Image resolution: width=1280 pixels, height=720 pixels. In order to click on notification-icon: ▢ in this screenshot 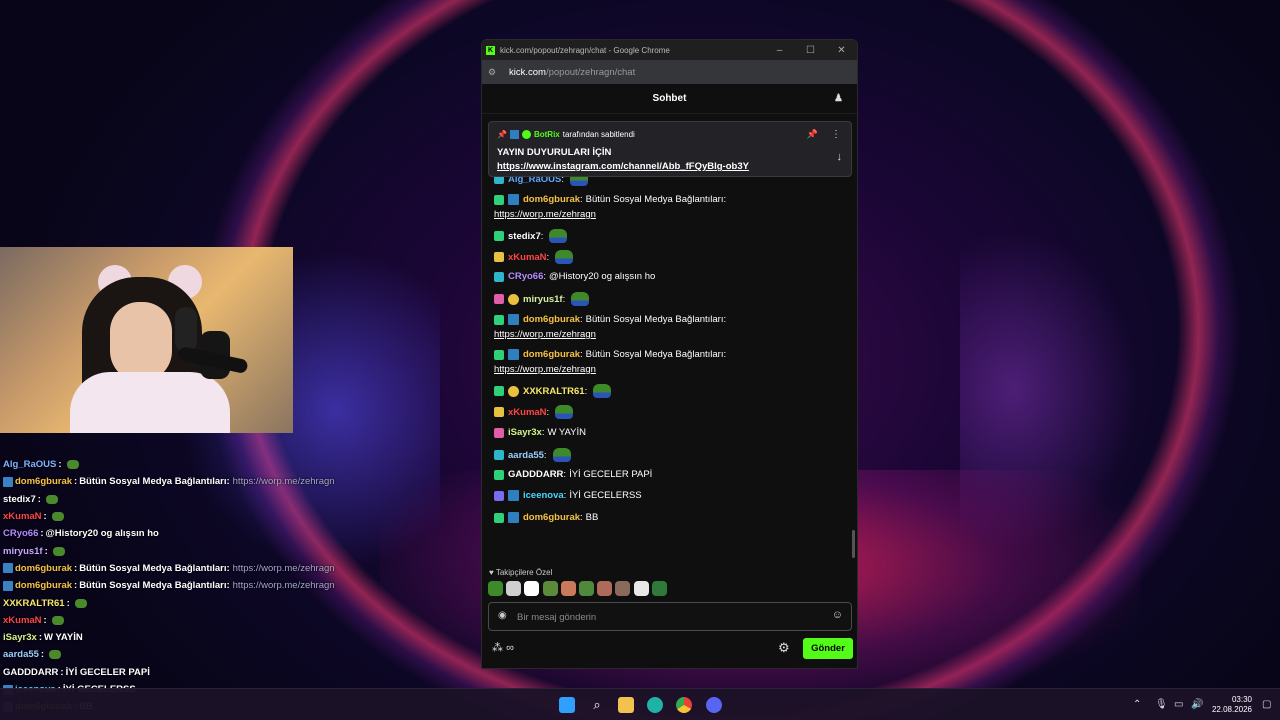, I will do `click(1266, 704)`.